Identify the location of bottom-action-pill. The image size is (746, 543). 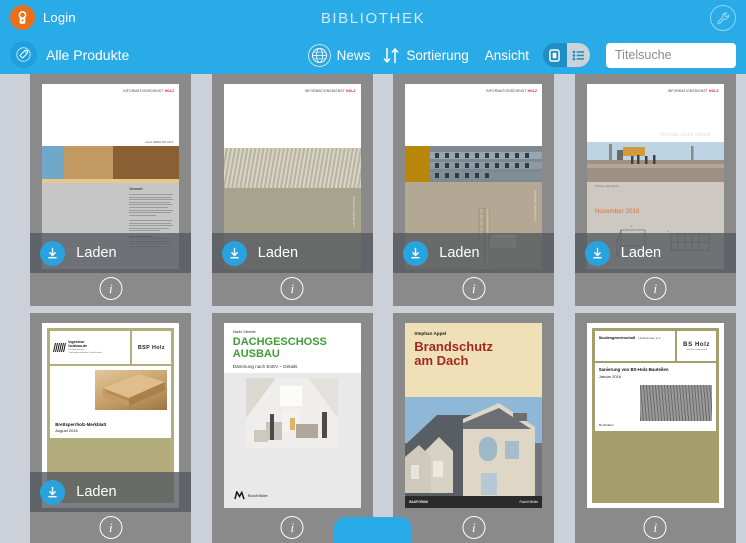
(373, 530).